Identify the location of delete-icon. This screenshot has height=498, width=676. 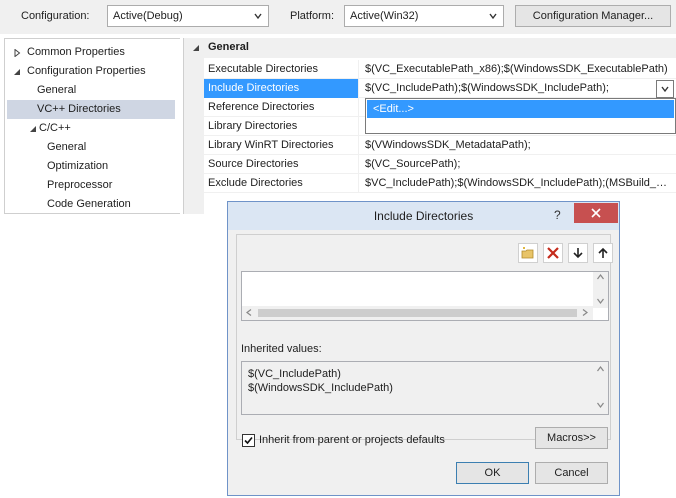
(553, 253).